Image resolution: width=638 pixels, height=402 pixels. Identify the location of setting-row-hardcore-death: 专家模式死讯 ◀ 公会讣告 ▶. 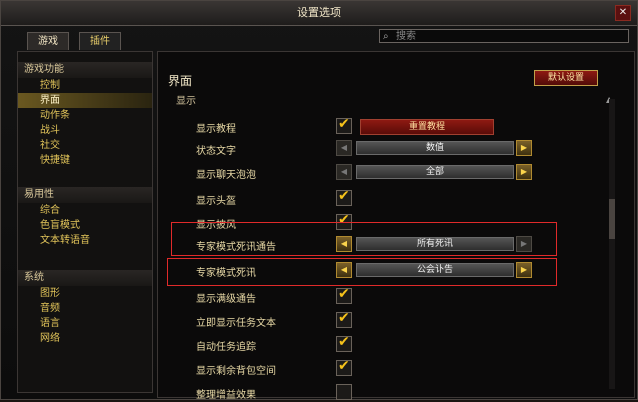
(396, 270).